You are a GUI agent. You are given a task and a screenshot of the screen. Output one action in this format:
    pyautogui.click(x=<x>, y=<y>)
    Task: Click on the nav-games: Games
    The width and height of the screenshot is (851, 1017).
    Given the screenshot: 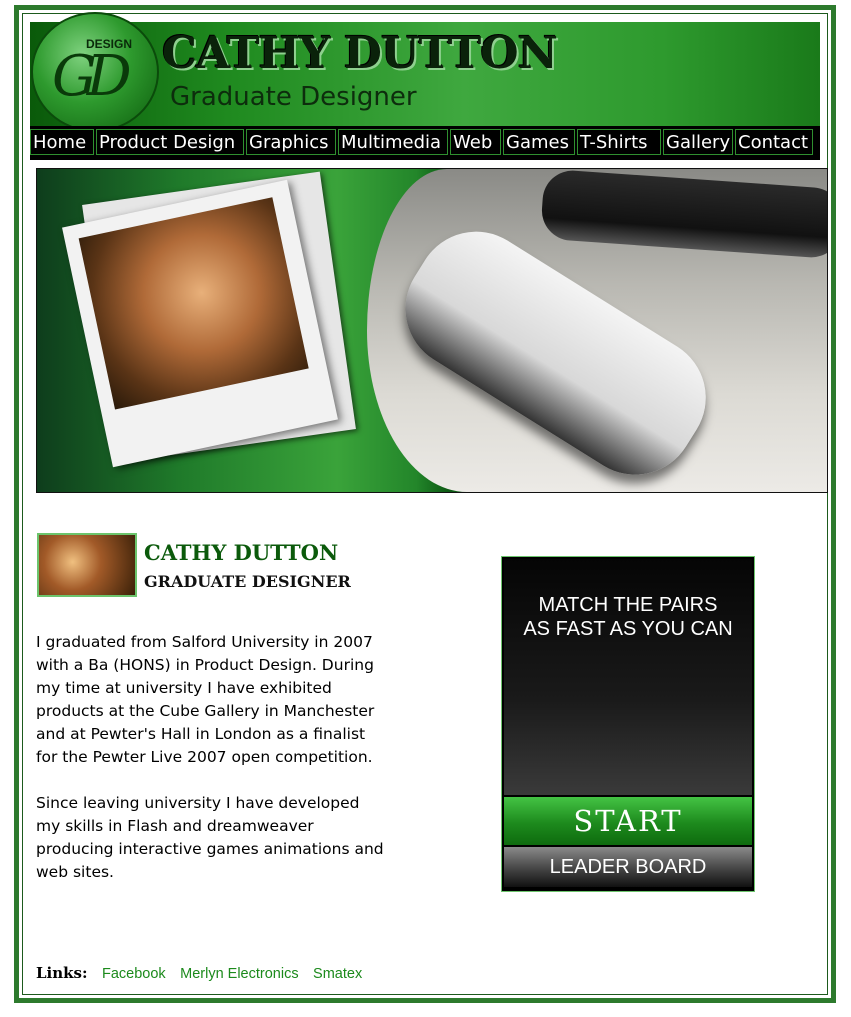 What is the action you would take?
    pyautogui.click(x=539, y=142)
    